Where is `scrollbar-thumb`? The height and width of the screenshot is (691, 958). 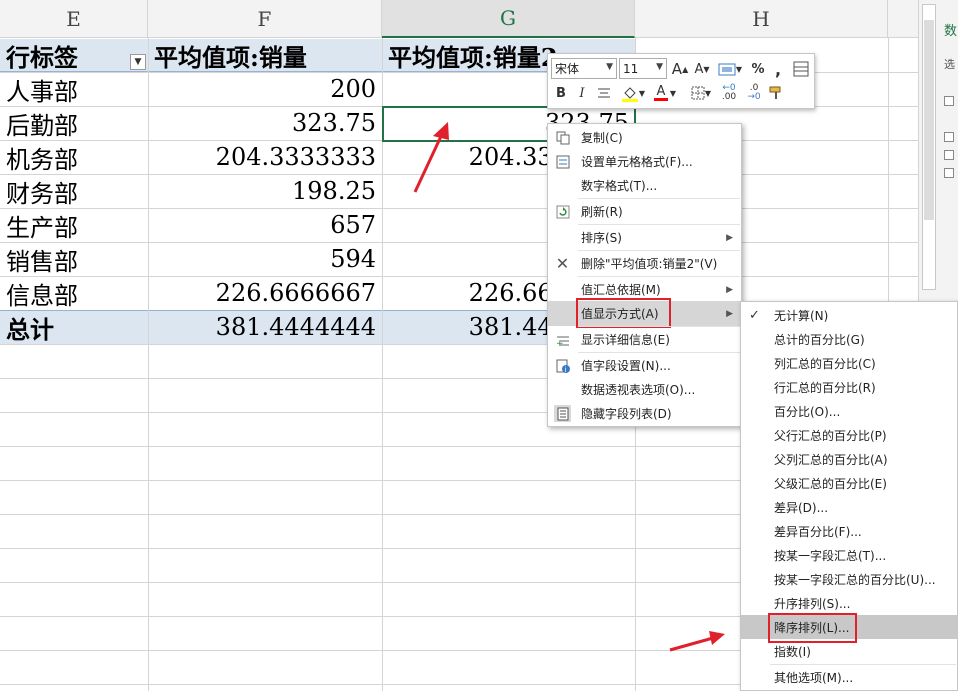
scrollbar-thumb is located at coordinates (929, 120).